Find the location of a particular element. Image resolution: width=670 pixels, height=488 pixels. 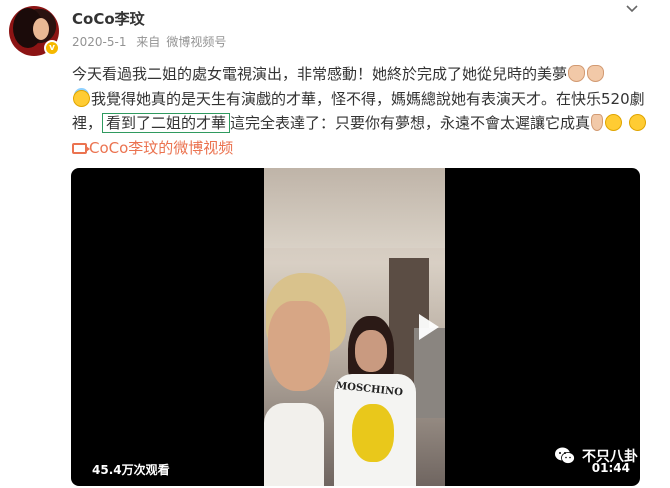

wechat-icon is located at coordinates (565, 455).